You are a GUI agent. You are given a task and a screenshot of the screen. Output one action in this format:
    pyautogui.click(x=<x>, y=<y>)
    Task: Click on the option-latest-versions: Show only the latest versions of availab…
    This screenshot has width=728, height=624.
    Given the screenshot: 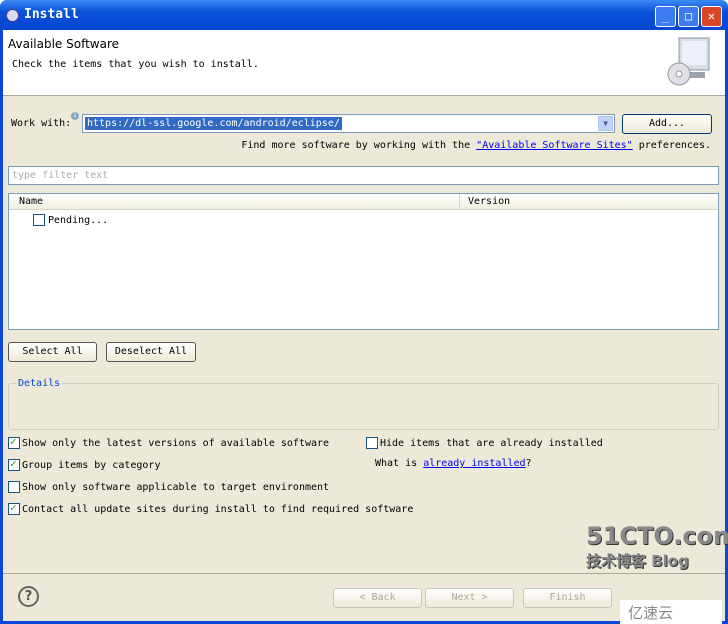 What is the action you would take?
    pyautogui.click(x=169, y=442)
    